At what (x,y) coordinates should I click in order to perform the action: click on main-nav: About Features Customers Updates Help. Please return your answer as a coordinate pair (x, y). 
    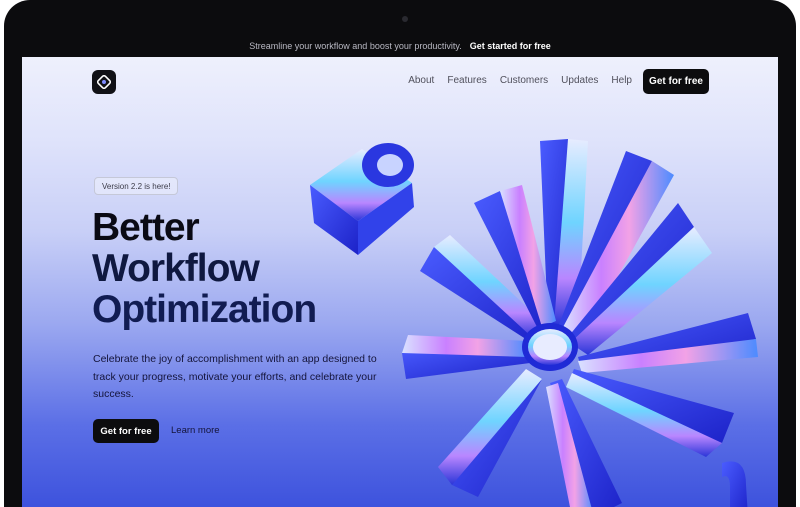
    Looking at the image, I should click on (520, 80).